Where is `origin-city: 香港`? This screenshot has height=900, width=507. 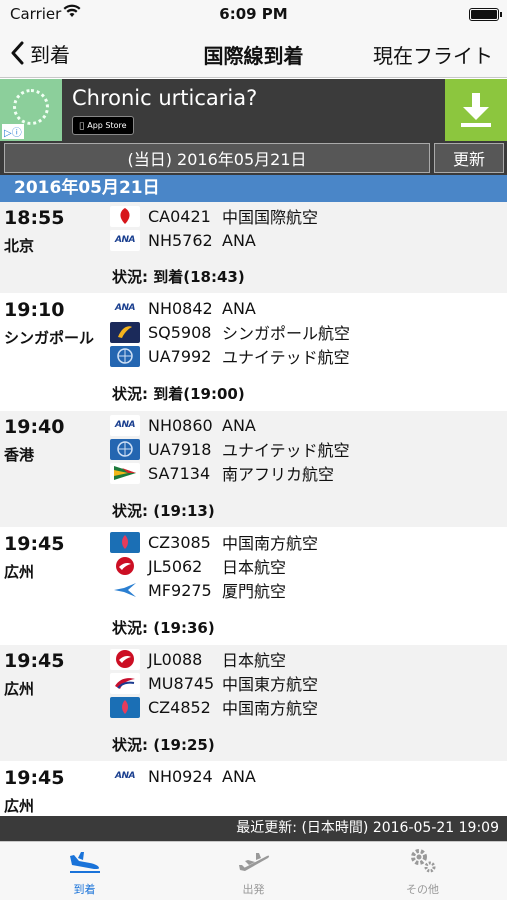 origin-city: 香港 is located at coordinates (19, 455).